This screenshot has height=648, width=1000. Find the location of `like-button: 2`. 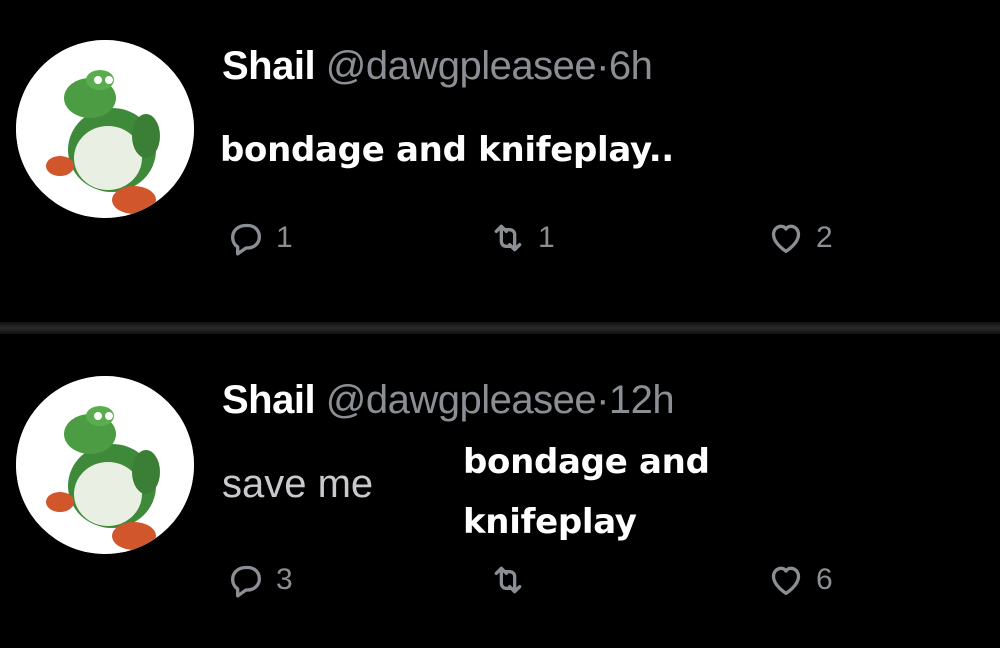

like-button: 2 is located at coordinates (799, 238).